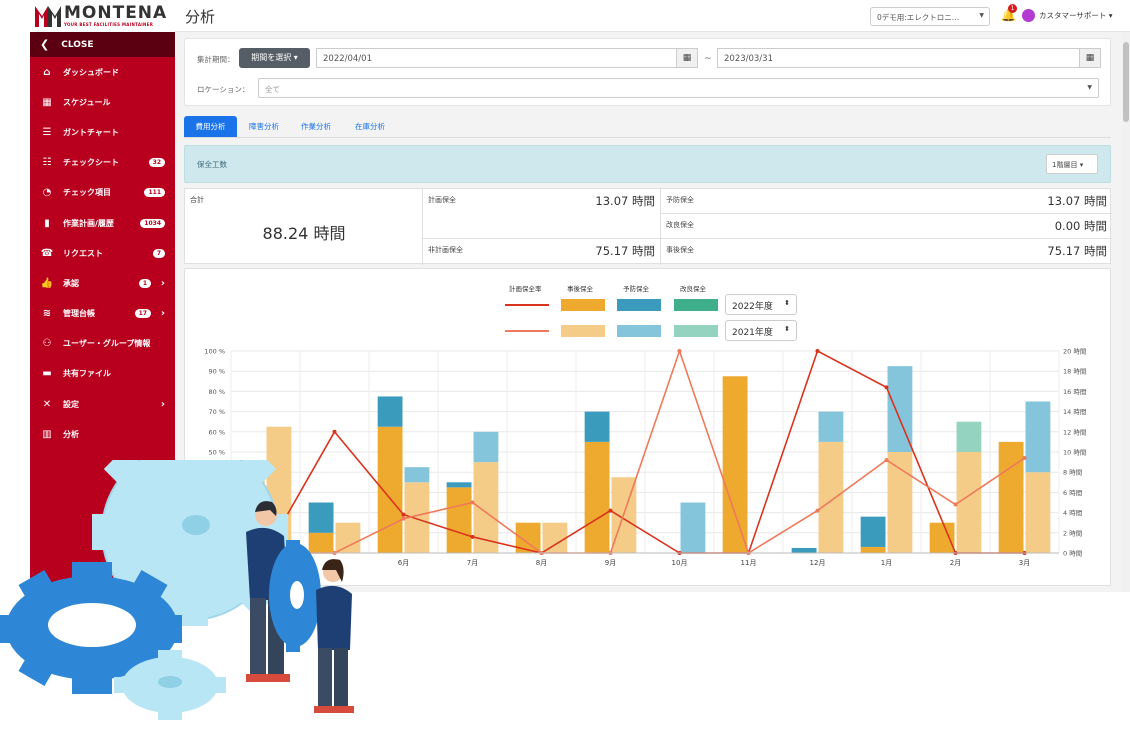 Image resolution: width=1130 pixels, height=730 pixels. What do you see at coordinates (47, 344) in the screenshot?
I see `users-icon: ⚇` at bounding box center [47, 344].